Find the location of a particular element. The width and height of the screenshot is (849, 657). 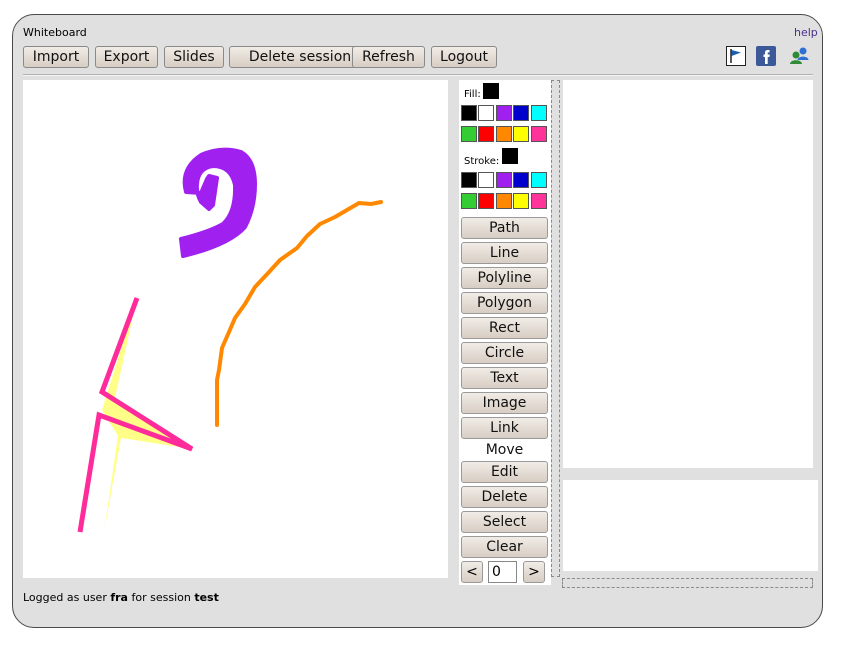

logout-button: Logout is located at coordinates (464, 57).